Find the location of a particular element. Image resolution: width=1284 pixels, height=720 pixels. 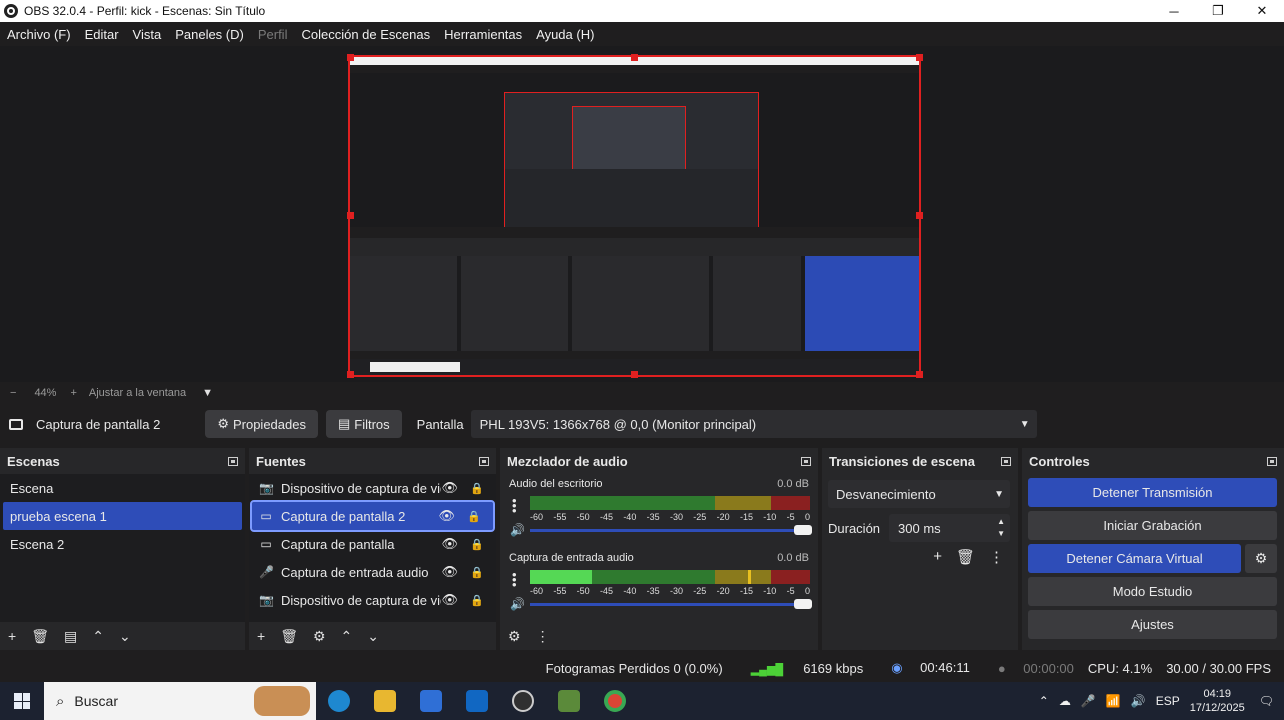

edge-icon is located at coordinates (339, 701).